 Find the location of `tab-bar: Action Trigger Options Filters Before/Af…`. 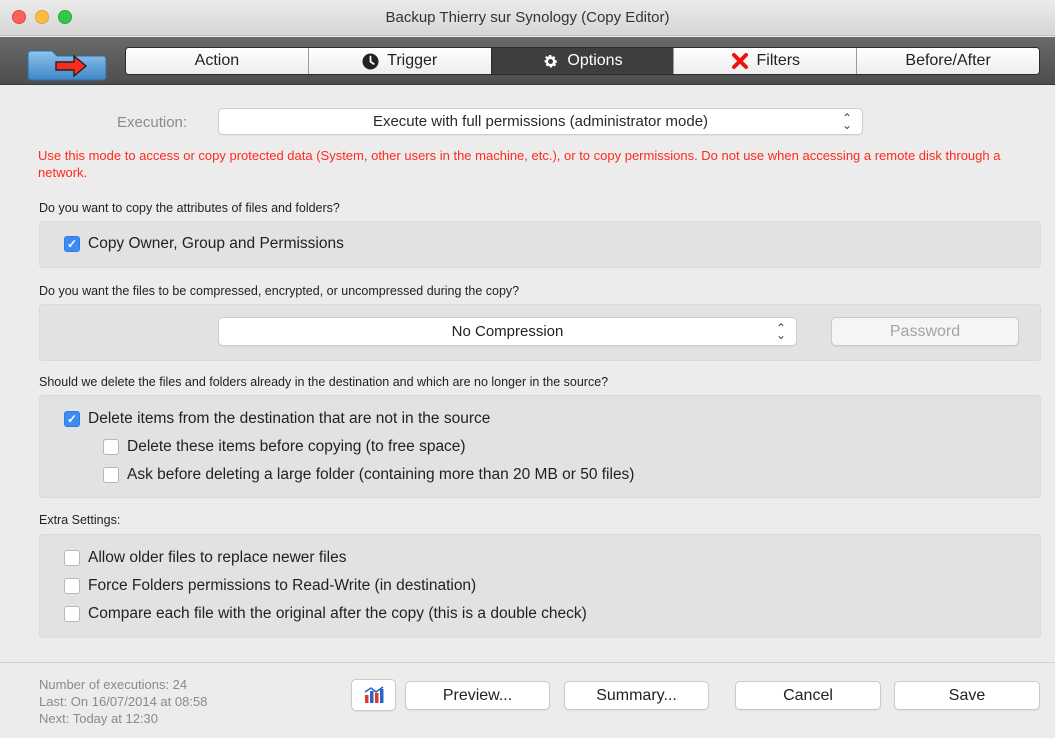

tab-bar: Action Trigger Options Filters Before/Af… is located at coordinates (582, 61).